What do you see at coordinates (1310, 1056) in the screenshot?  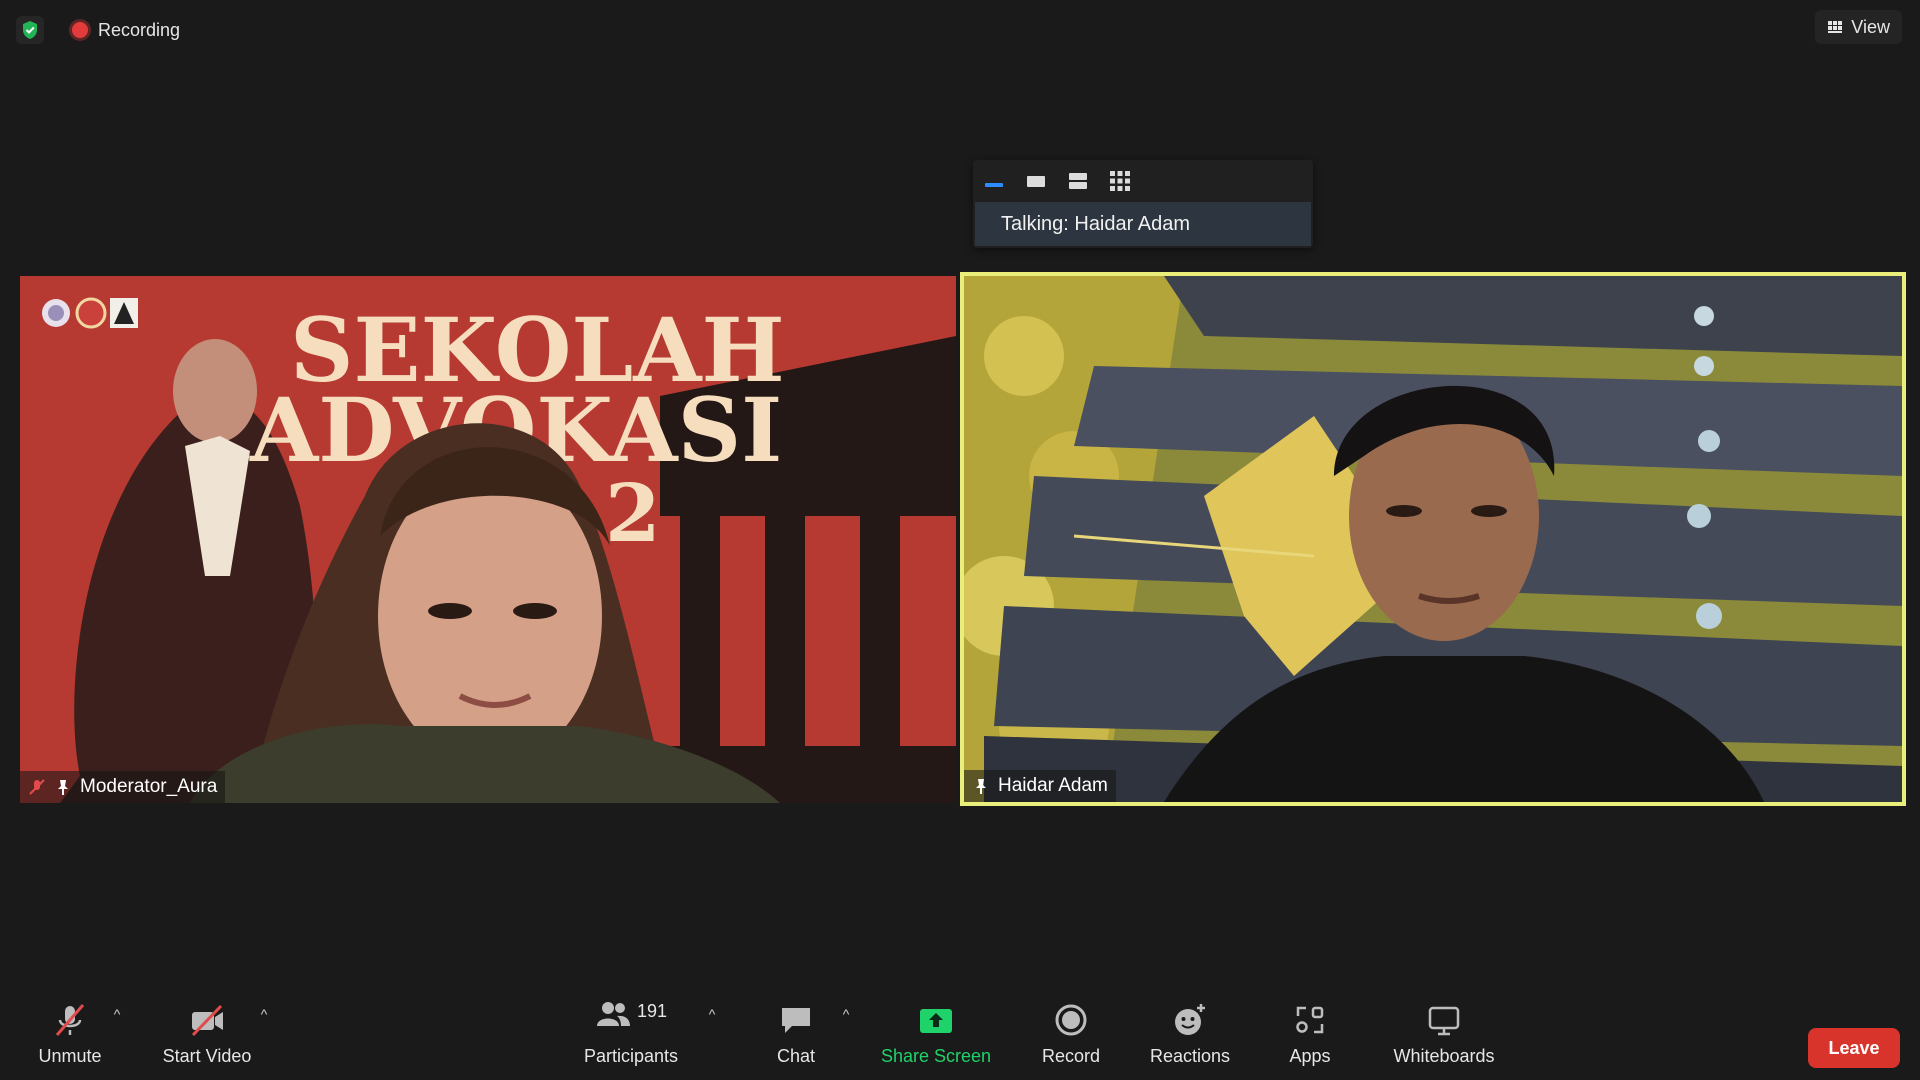 I see `apps-label: Apps` at bounding box center [1310, 1056].